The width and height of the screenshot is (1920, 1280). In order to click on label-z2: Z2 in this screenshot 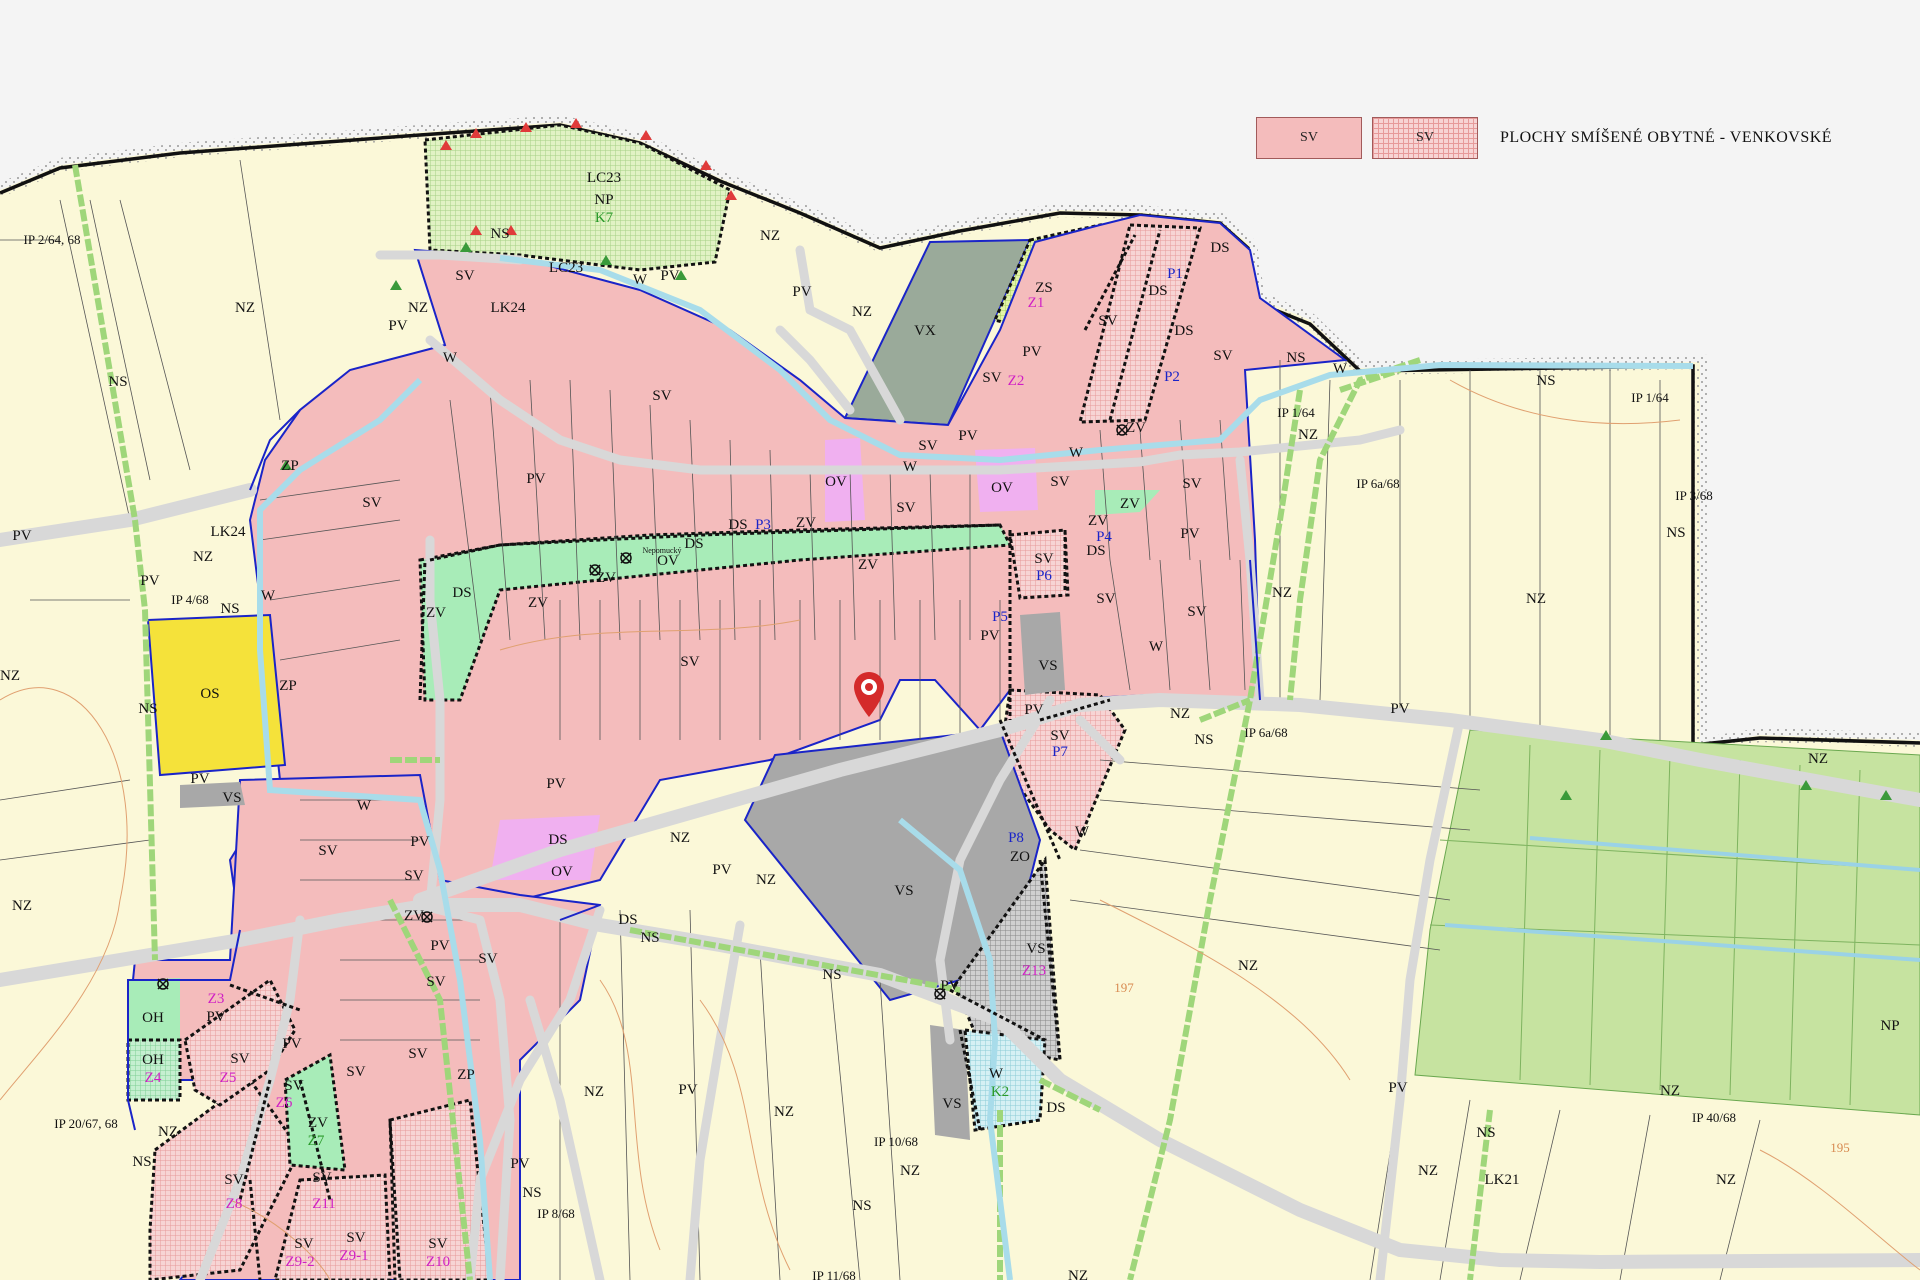, I will do `click(1016, 381)`.